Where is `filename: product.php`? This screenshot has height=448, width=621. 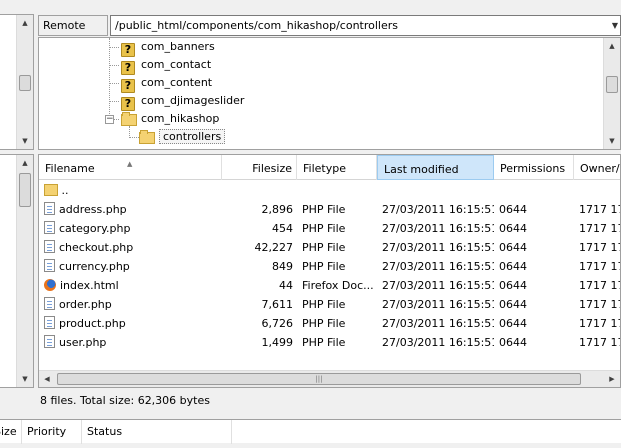 filename: product.php is located at coordinates (92, 323).